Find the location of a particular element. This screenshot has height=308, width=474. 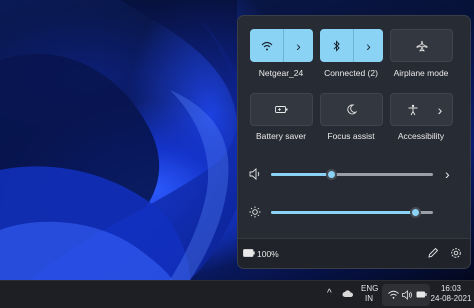

airplane-icon is located at coordinates (422, 46).